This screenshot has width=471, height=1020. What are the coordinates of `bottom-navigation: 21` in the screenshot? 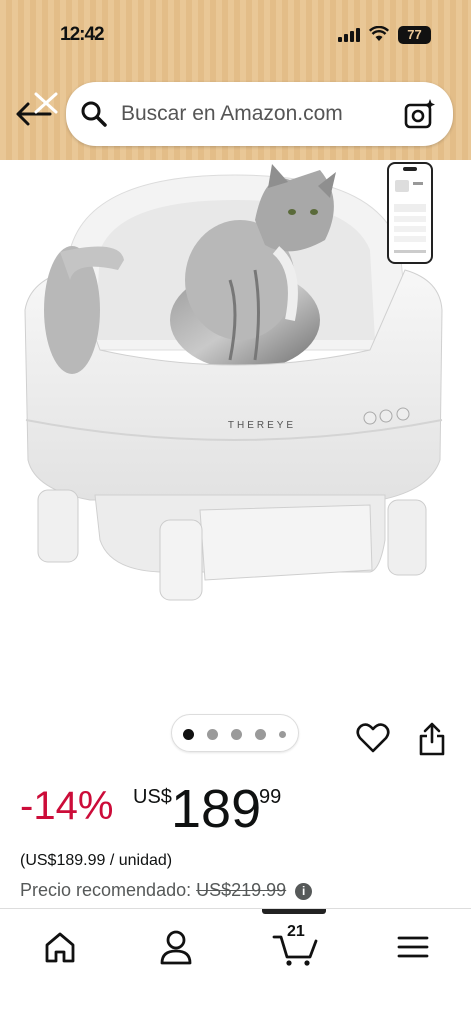 It's located at (235, 964).